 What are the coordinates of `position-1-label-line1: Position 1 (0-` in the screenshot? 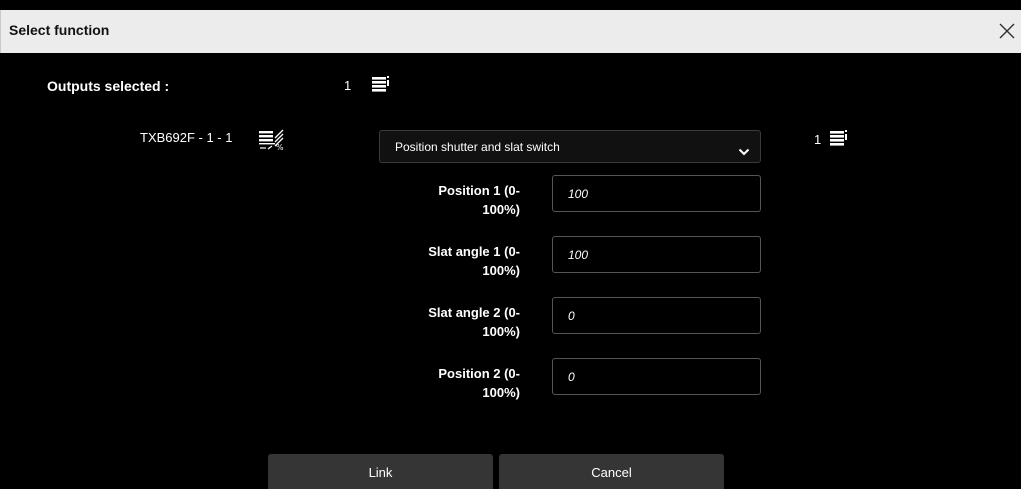 It's located at (479, 190).